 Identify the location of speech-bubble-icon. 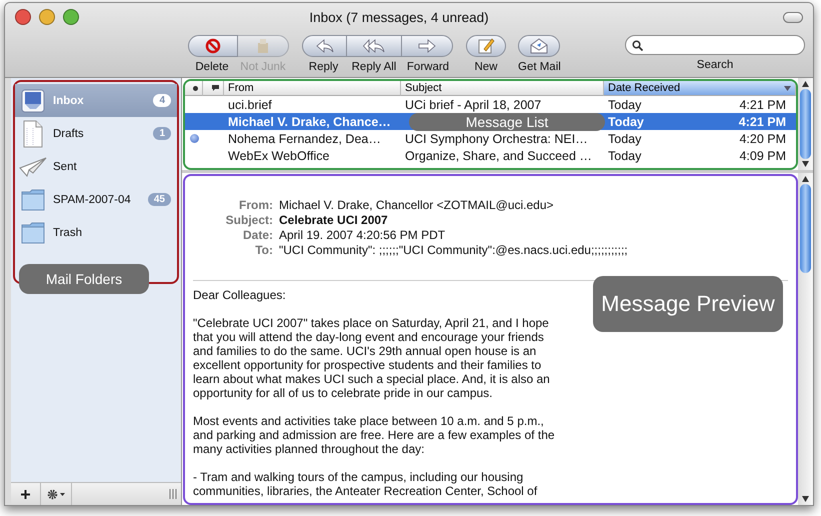
(215, 88).